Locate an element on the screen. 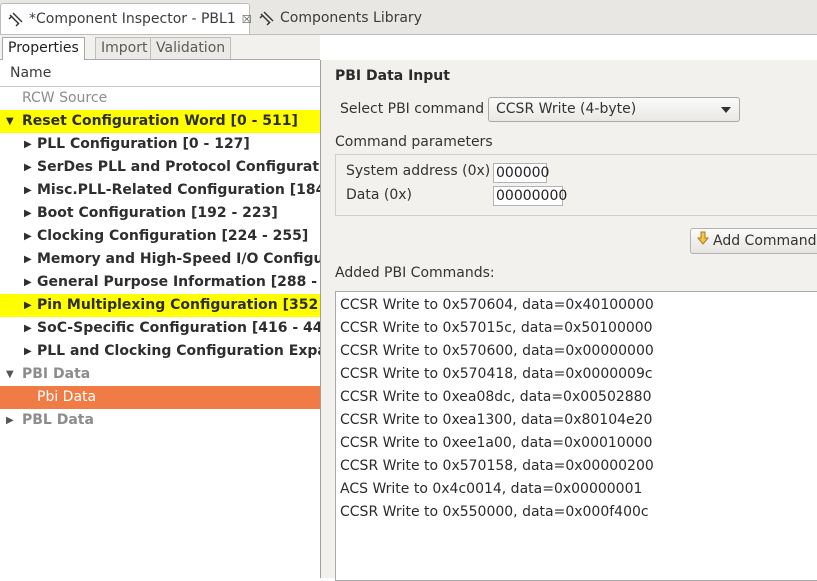  tree-item-label: SoC-Specific Configuration [416 - 447] is located at coordinates (178, 328).